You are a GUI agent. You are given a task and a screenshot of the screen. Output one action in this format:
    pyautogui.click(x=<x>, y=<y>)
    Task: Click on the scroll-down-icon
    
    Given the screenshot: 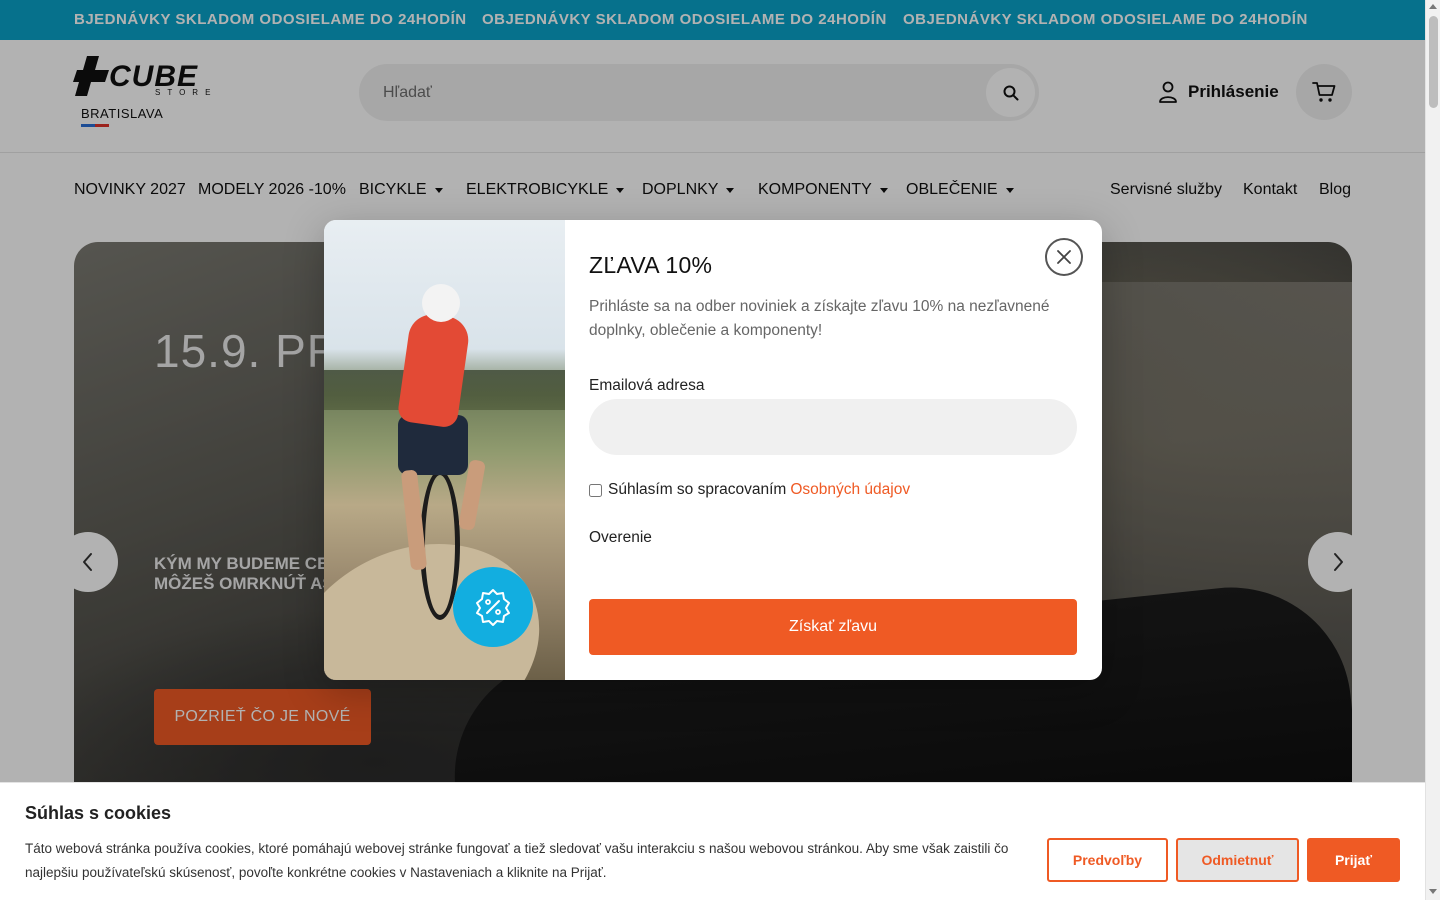 What is the action you would take?
    pyautogui.click(x=1433, y=891)
    